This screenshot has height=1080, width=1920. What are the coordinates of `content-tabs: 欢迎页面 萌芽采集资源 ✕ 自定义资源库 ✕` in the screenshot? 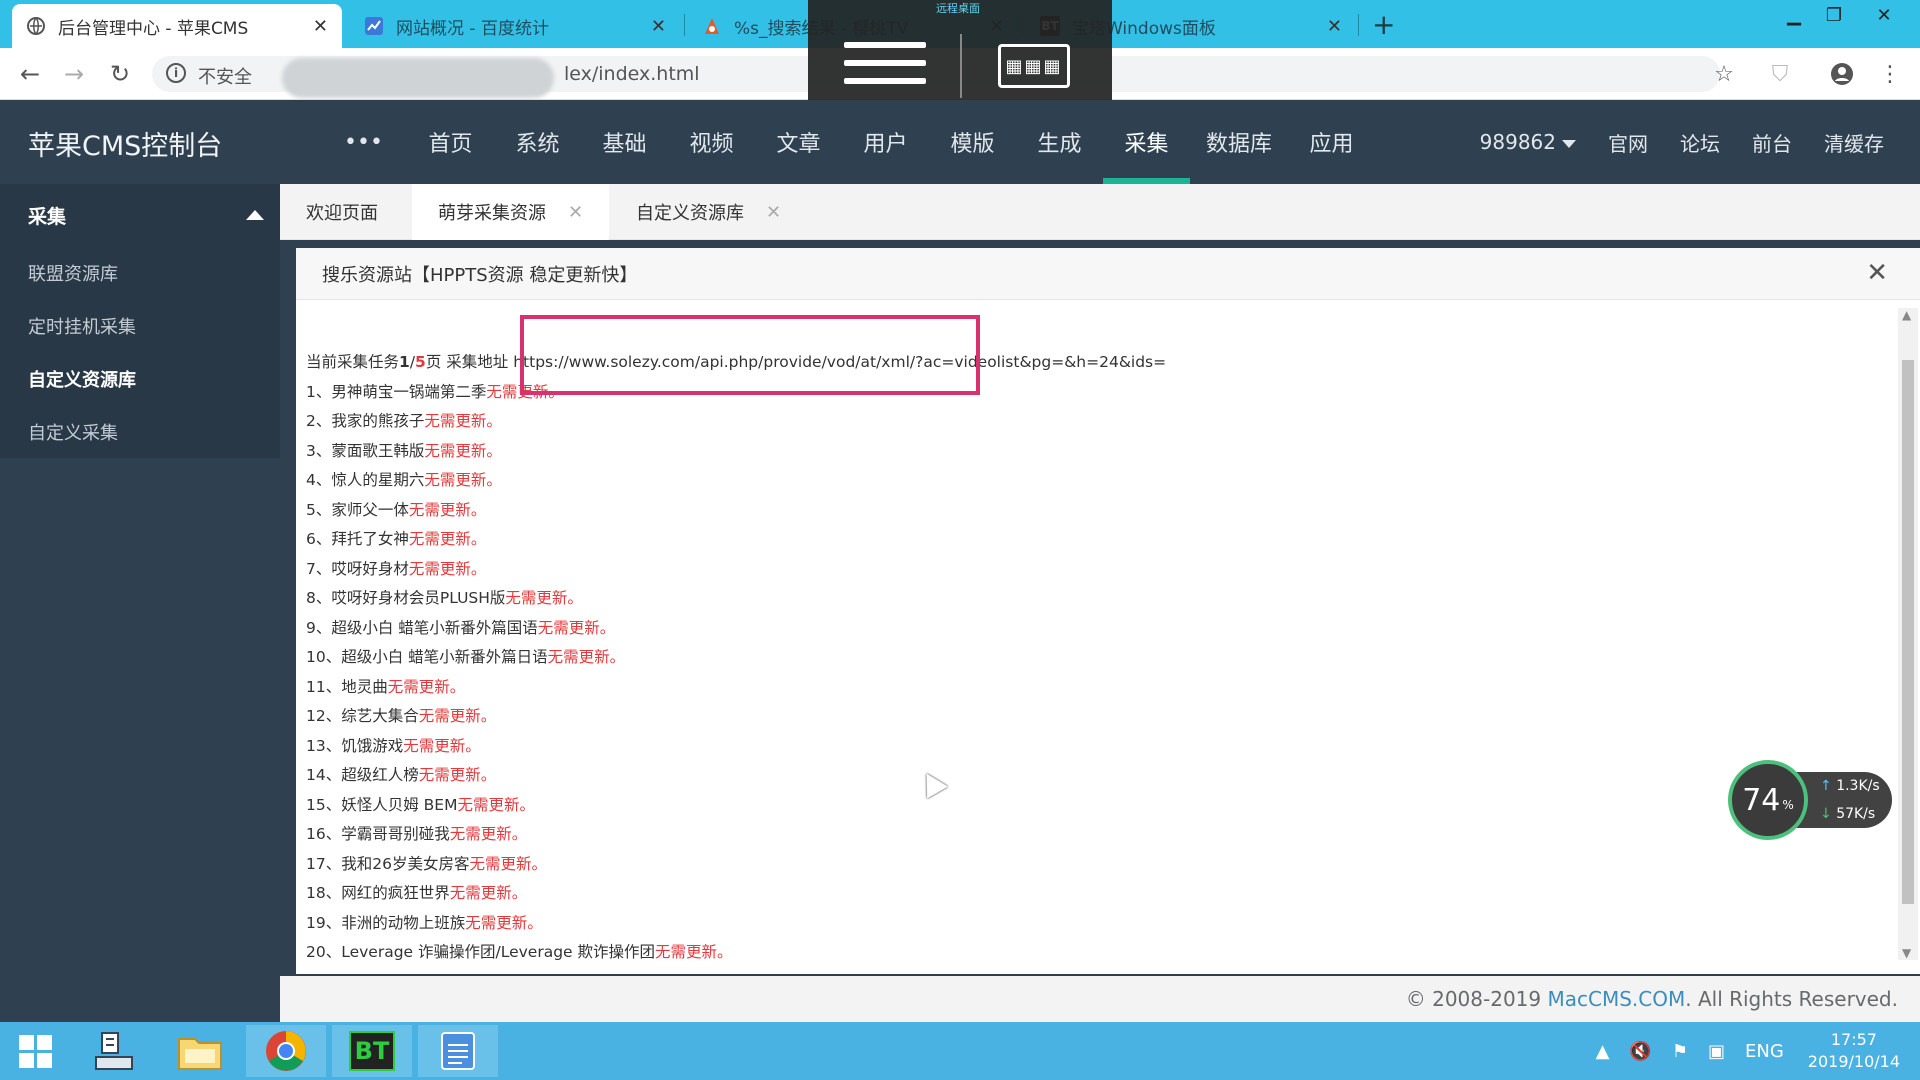 It's located at (1100, 212).